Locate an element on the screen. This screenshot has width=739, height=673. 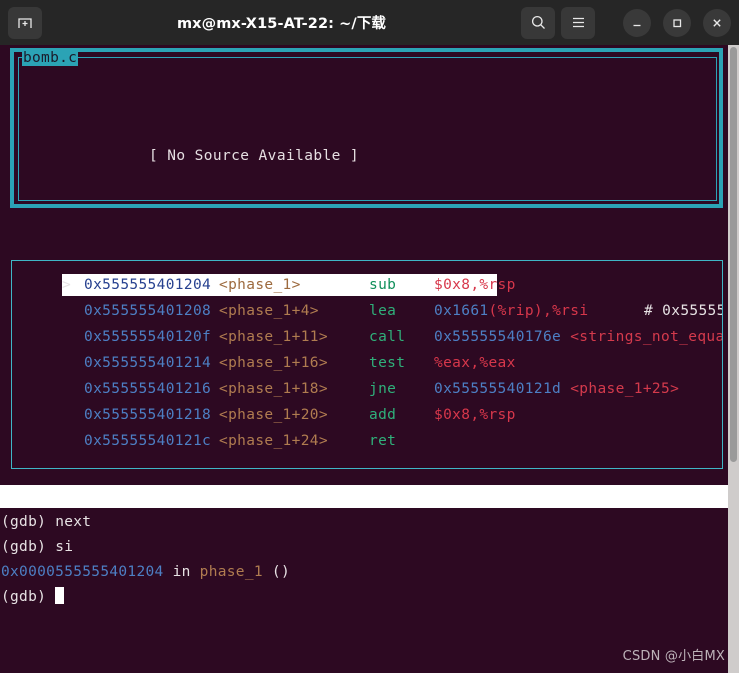
assembly-address: 0x555555401204 is located at coordinates (148, 285).